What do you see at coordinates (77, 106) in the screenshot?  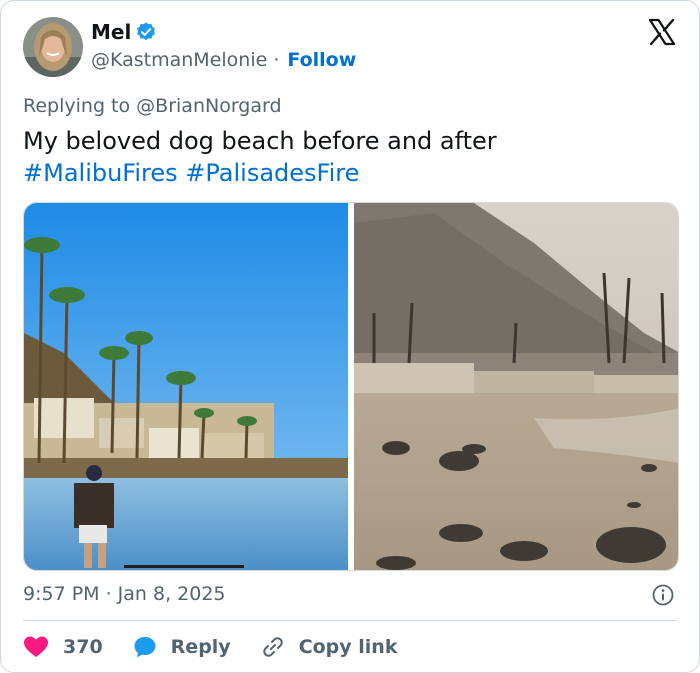 I see `replying-prefix: Replying to` at bounding box center [77, 106].